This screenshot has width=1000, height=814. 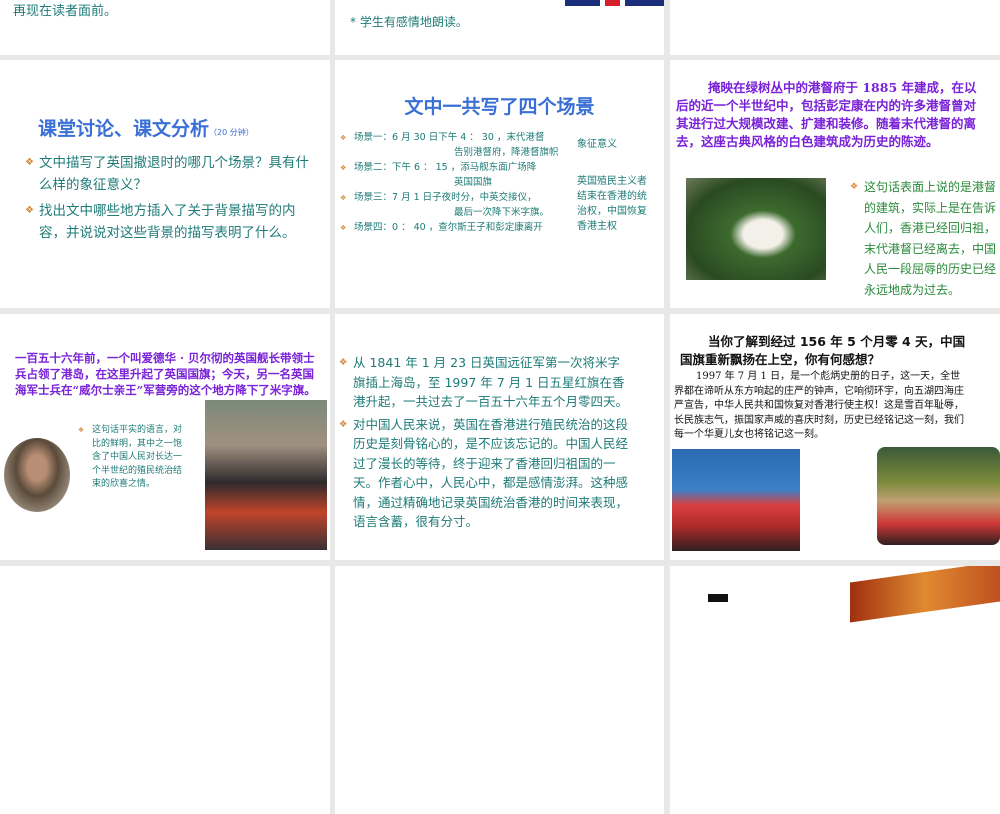 I want to click on soldier-photo, so click(x=37, y=475).